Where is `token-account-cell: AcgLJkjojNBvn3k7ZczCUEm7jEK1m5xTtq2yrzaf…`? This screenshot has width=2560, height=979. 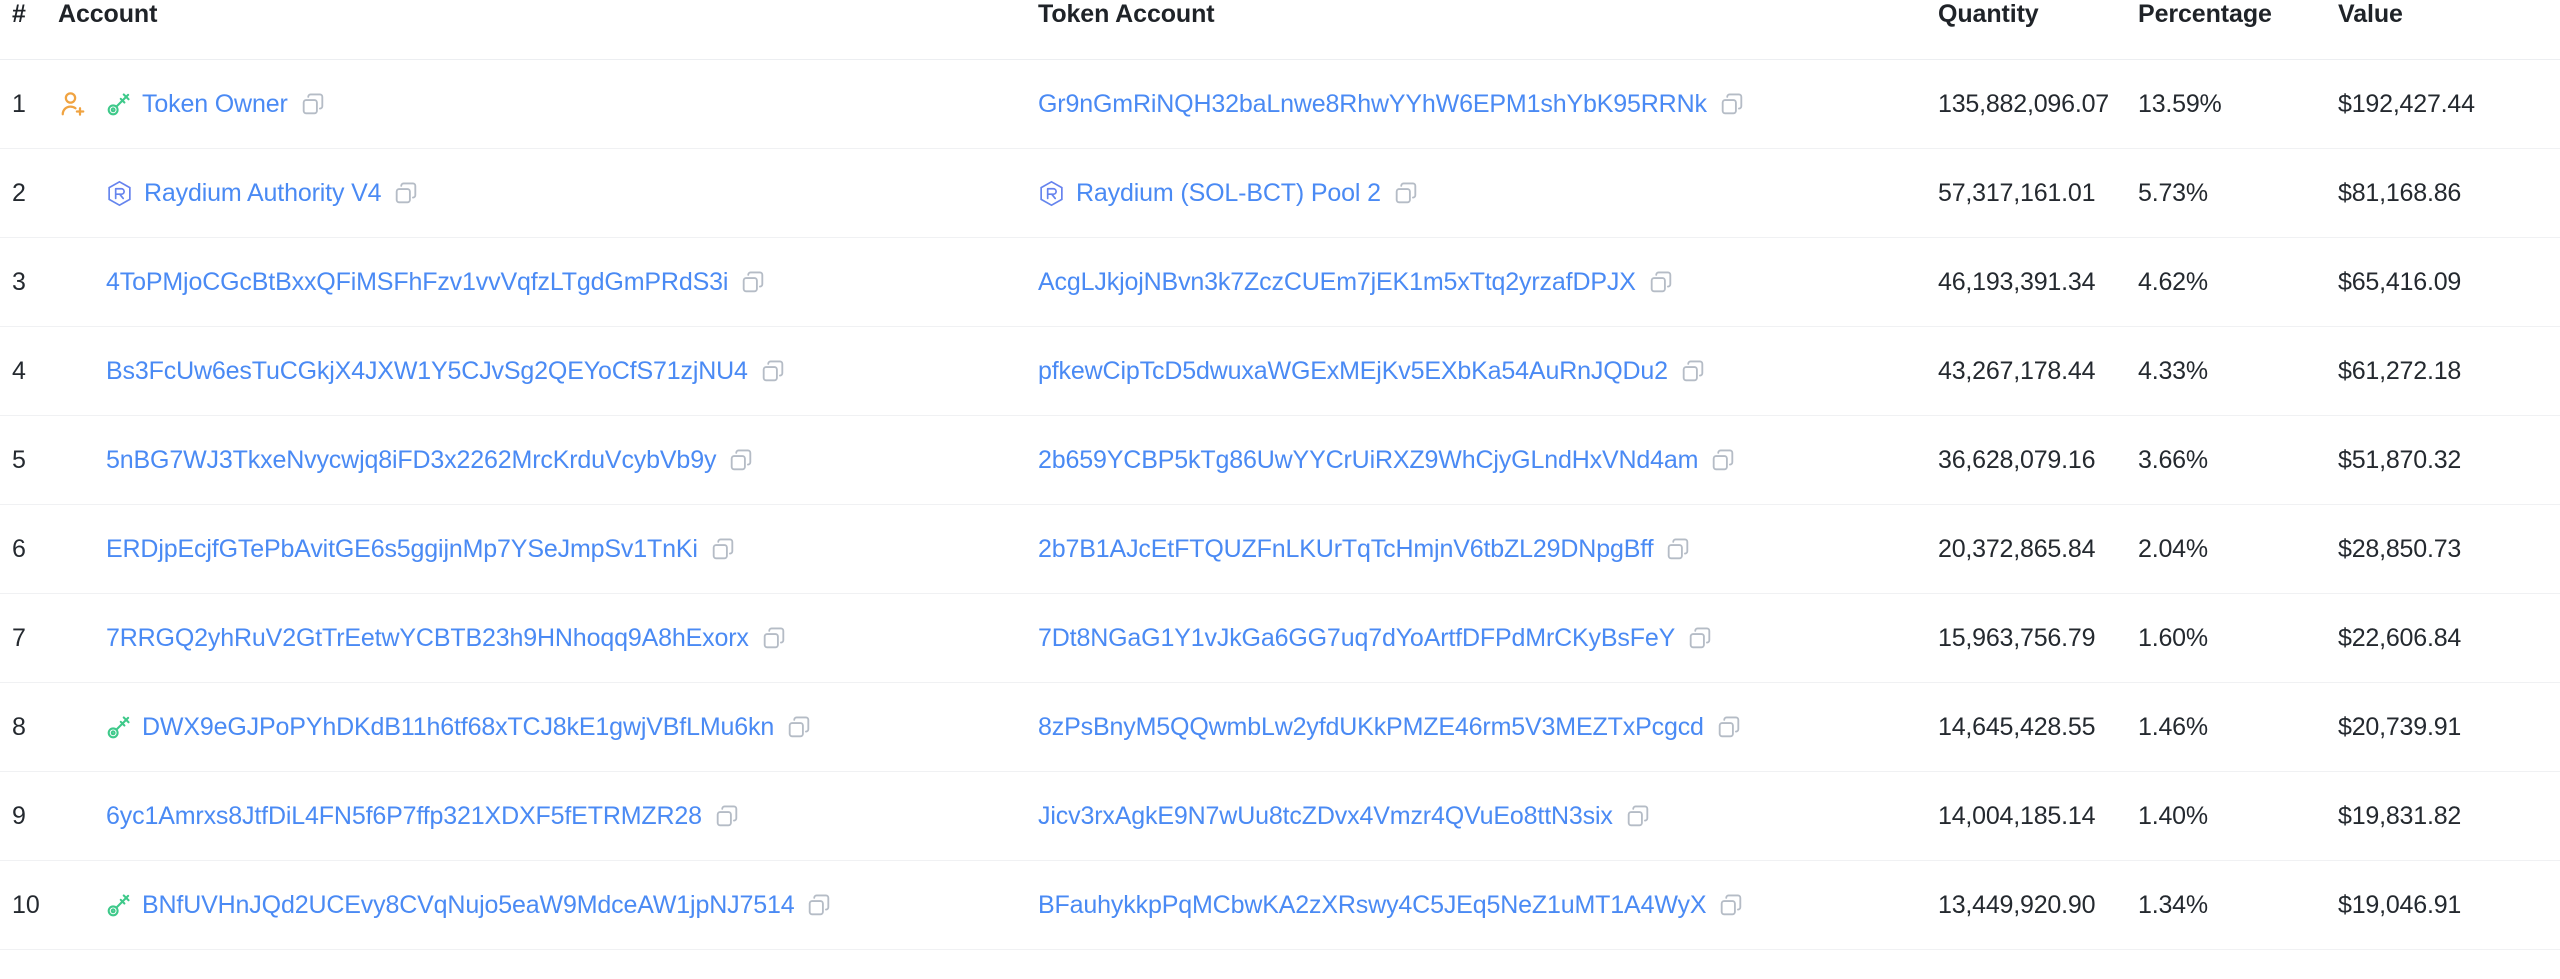 token-account-cell: AcgLJkjojNBvn3k7ZczCUEm7jEK1m5xTtq2yrzaf… is located at coordinates (1488, 282).